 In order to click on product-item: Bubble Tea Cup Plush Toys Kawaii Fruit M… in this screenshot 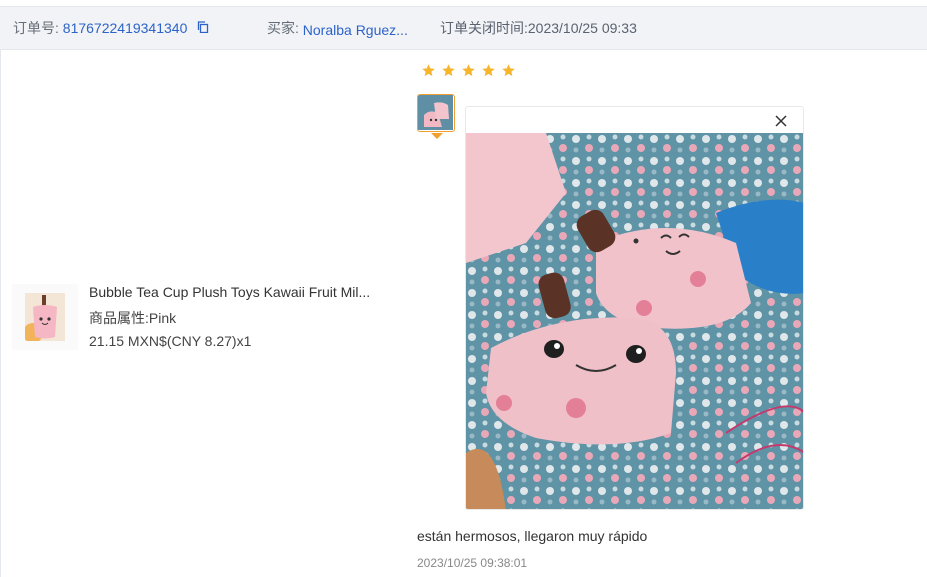, I will do `click(202, 317)`.